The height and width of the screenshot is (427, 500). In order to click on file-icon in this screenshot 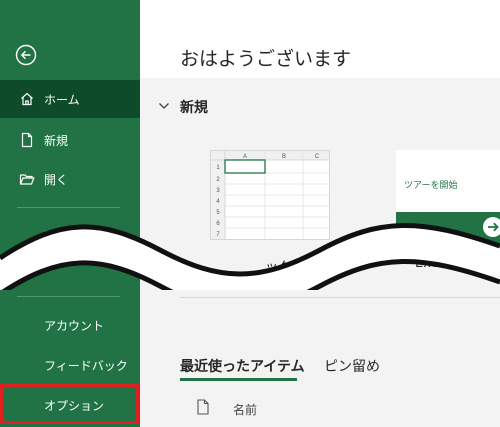, I will do `click(203, 407)`.